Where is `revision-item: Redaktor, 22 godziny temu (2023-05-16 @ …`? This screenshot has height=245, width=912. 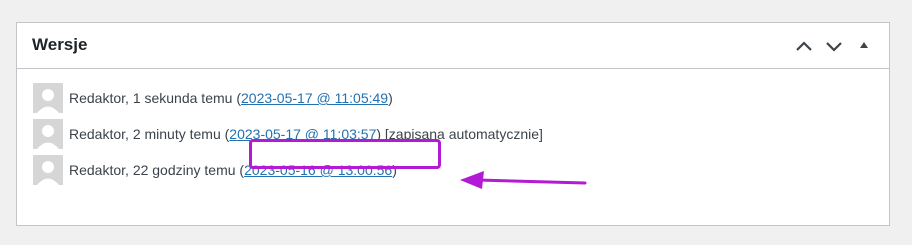
revision-item: Redaktor, 22 godziny temu (2023-05-16 @ … is located at coordinates (461, 170).